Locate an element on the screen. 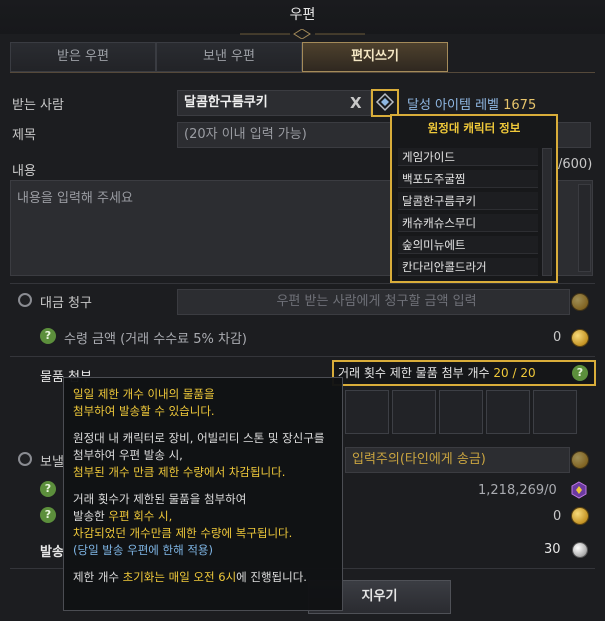 The height and width of the screenshot is (621, 605). send-money-input: 입력주의(타인에게 송금) is located at coordinates (457, 460).